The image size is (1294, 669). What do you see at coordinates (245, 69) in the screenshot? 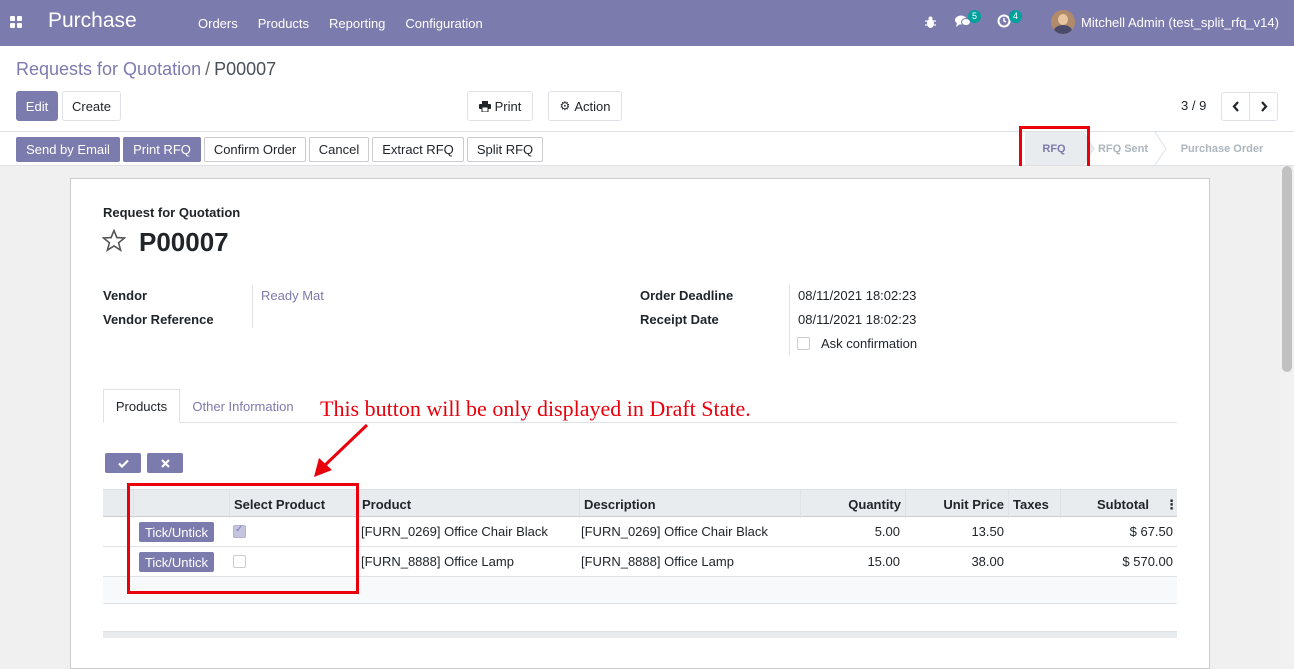
I see `breadcrumb-current: P00007` at bounding box center [245, 69].